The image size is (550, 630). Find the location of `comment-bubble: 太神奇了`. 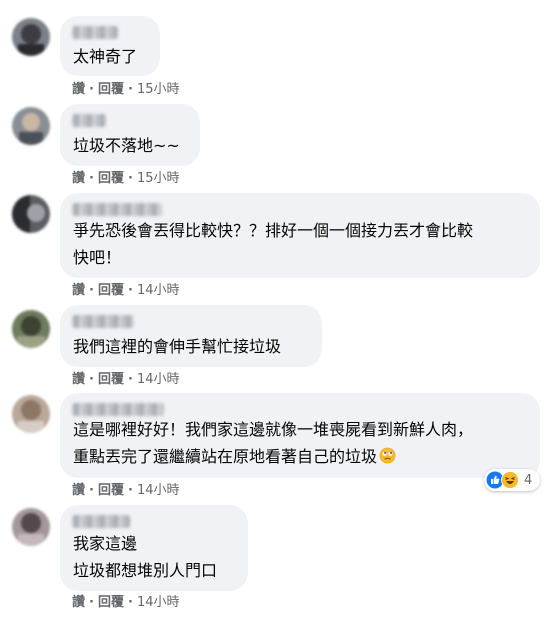

comment-bubble: 太神奇了 is located at coordinates (110, 46).